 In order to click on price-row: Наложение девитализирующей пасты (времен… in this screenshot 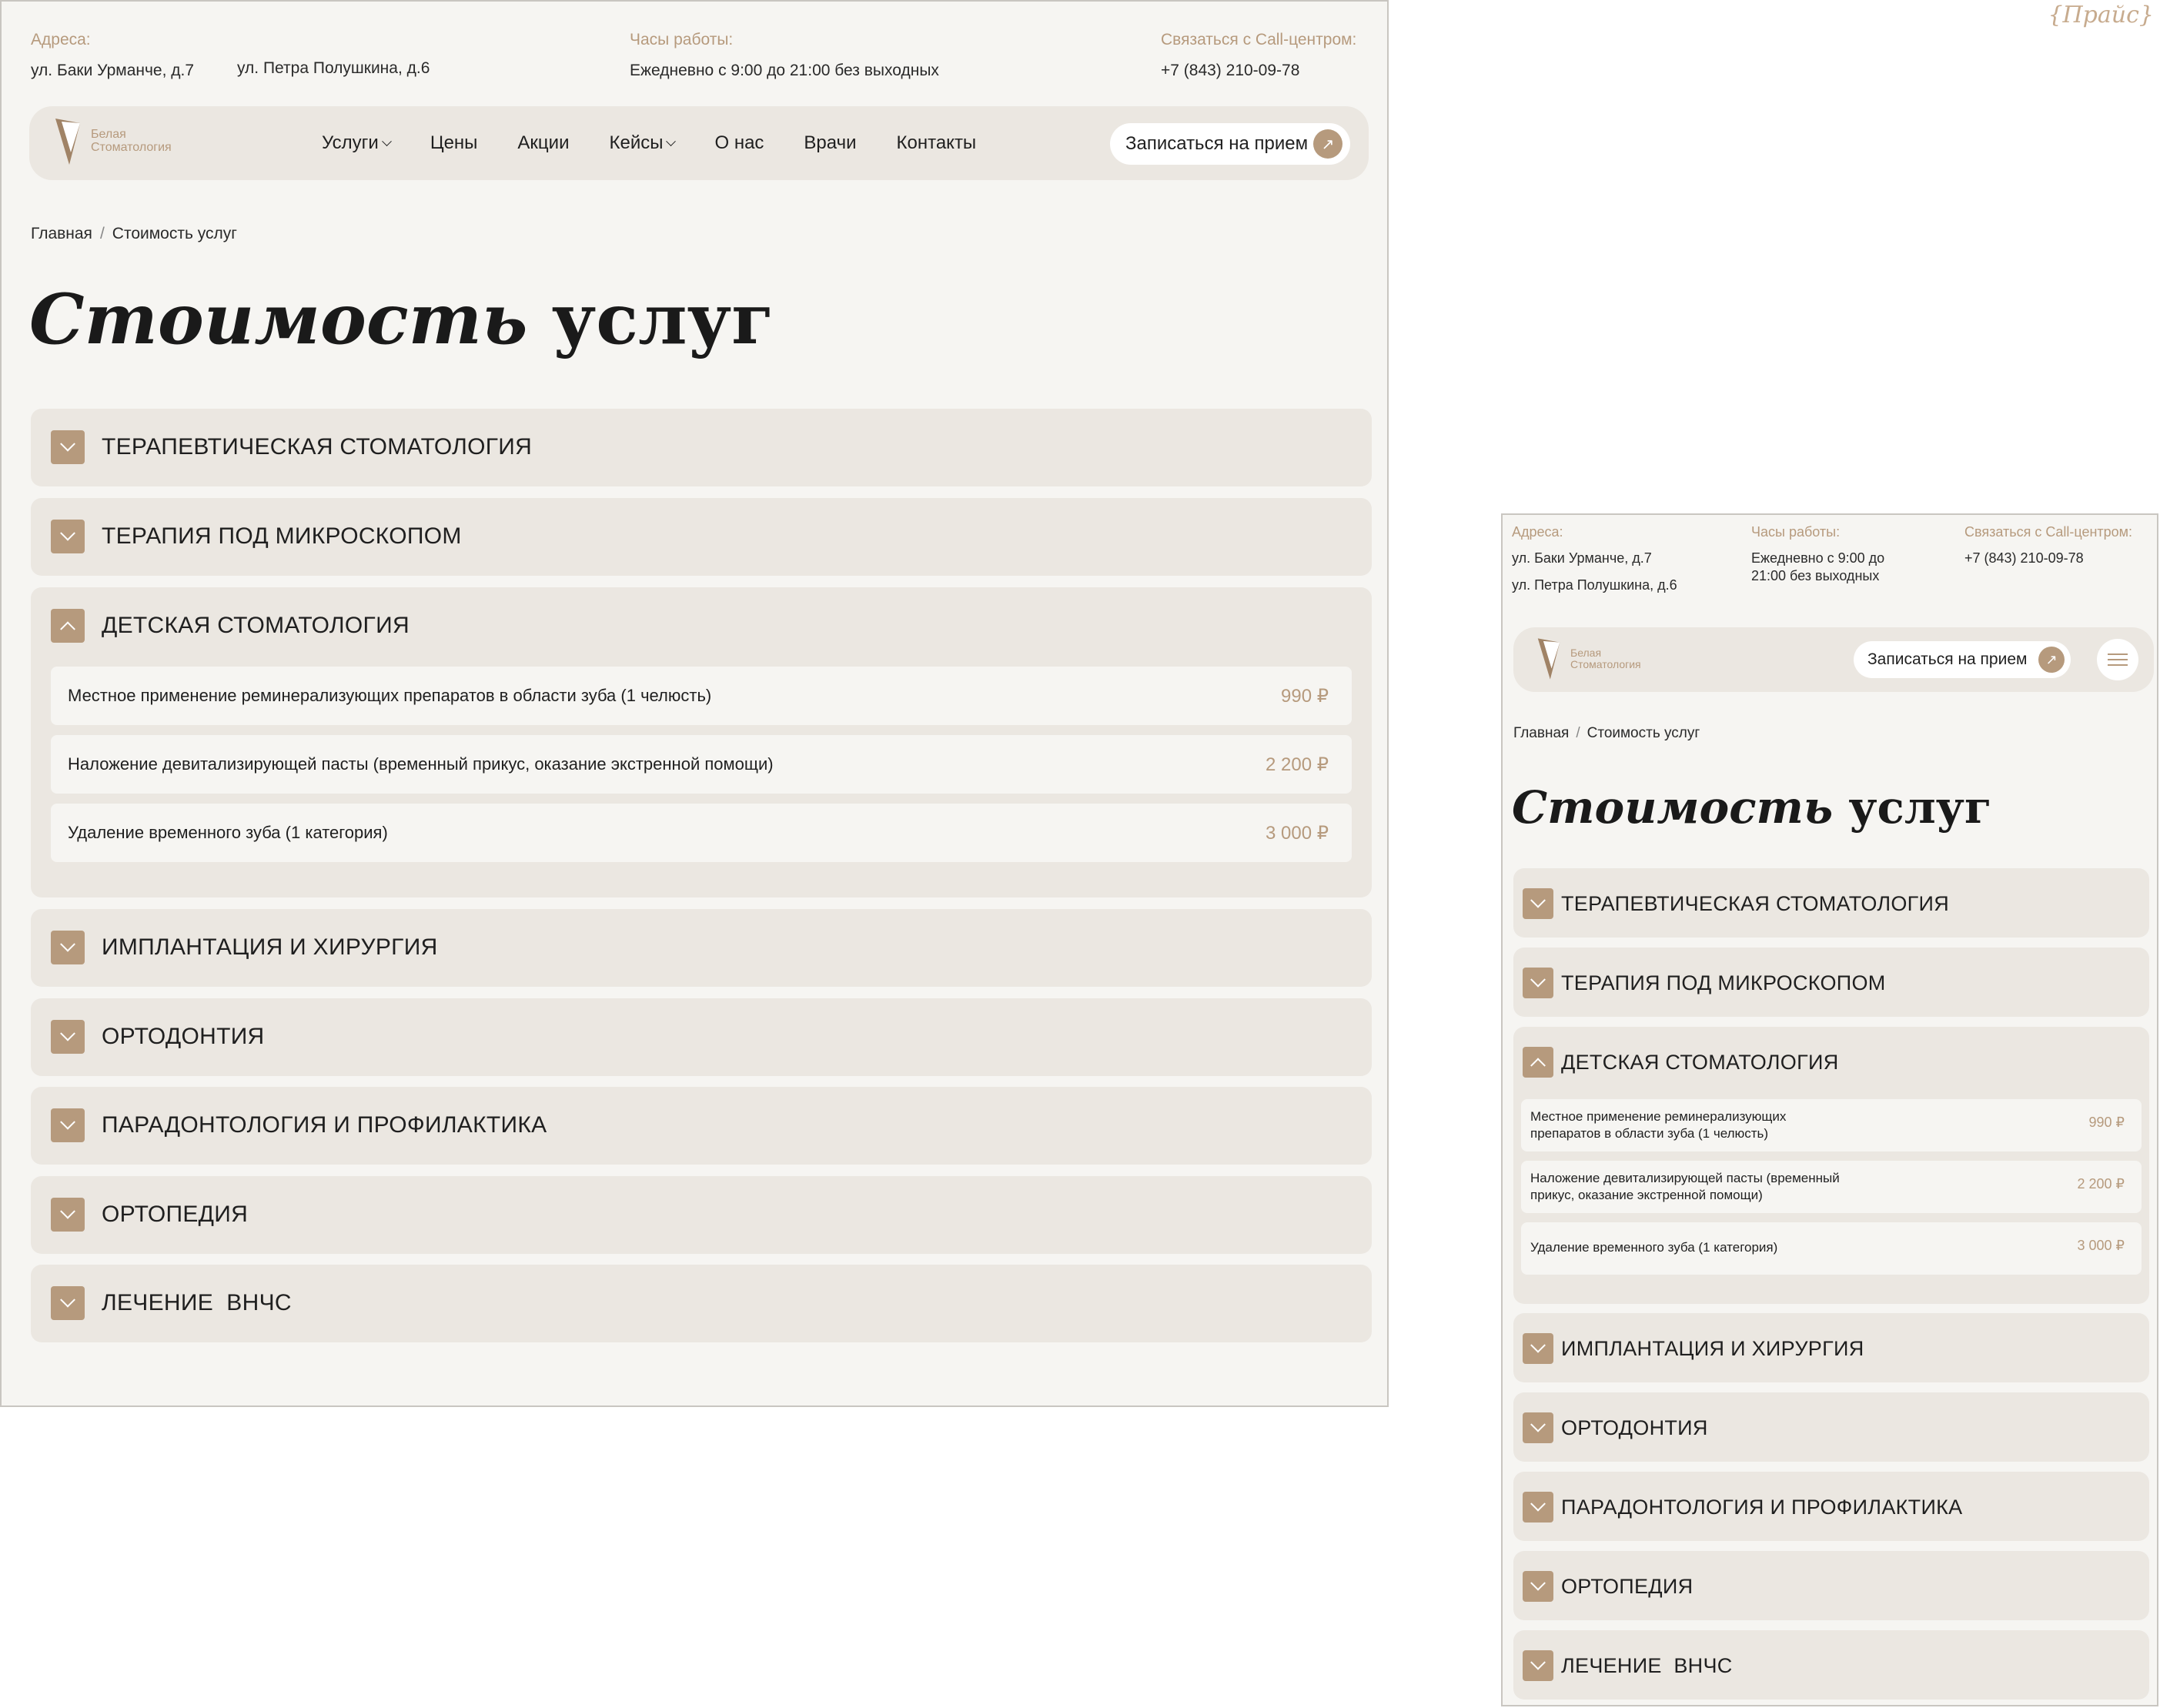, I will do `click(701, 764)`.